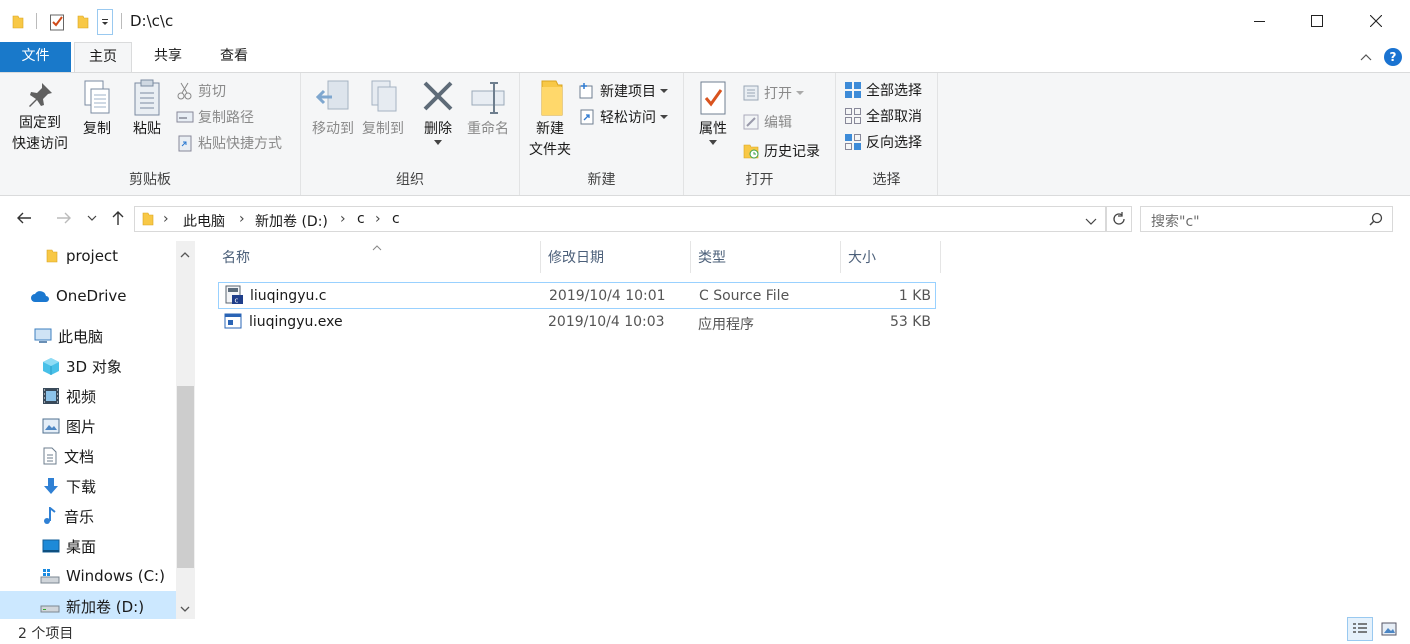  What do you see at coordinates (46, 634) in the screenshot?
I see `item-count: 2 个项目` at bounding box center [46, 634].